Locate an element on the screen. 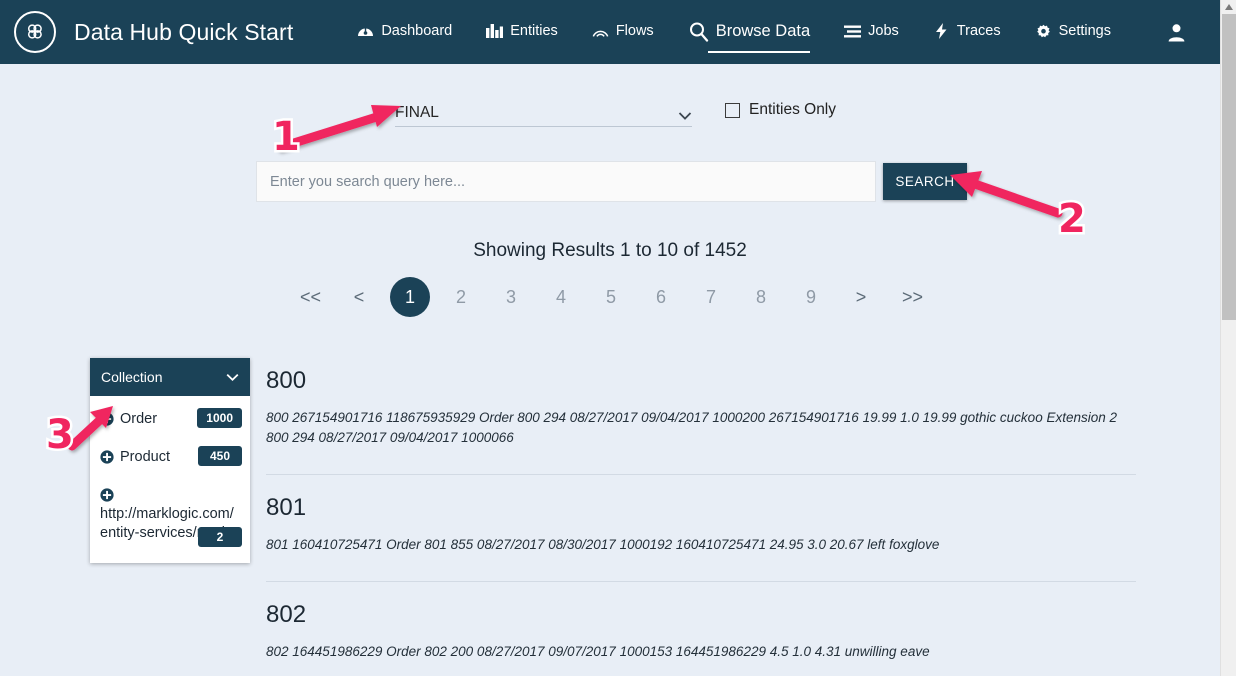 The height and width of the screenshot is (676, 1236). pagination-page-2: 2 is located at coordinates (461, 297).